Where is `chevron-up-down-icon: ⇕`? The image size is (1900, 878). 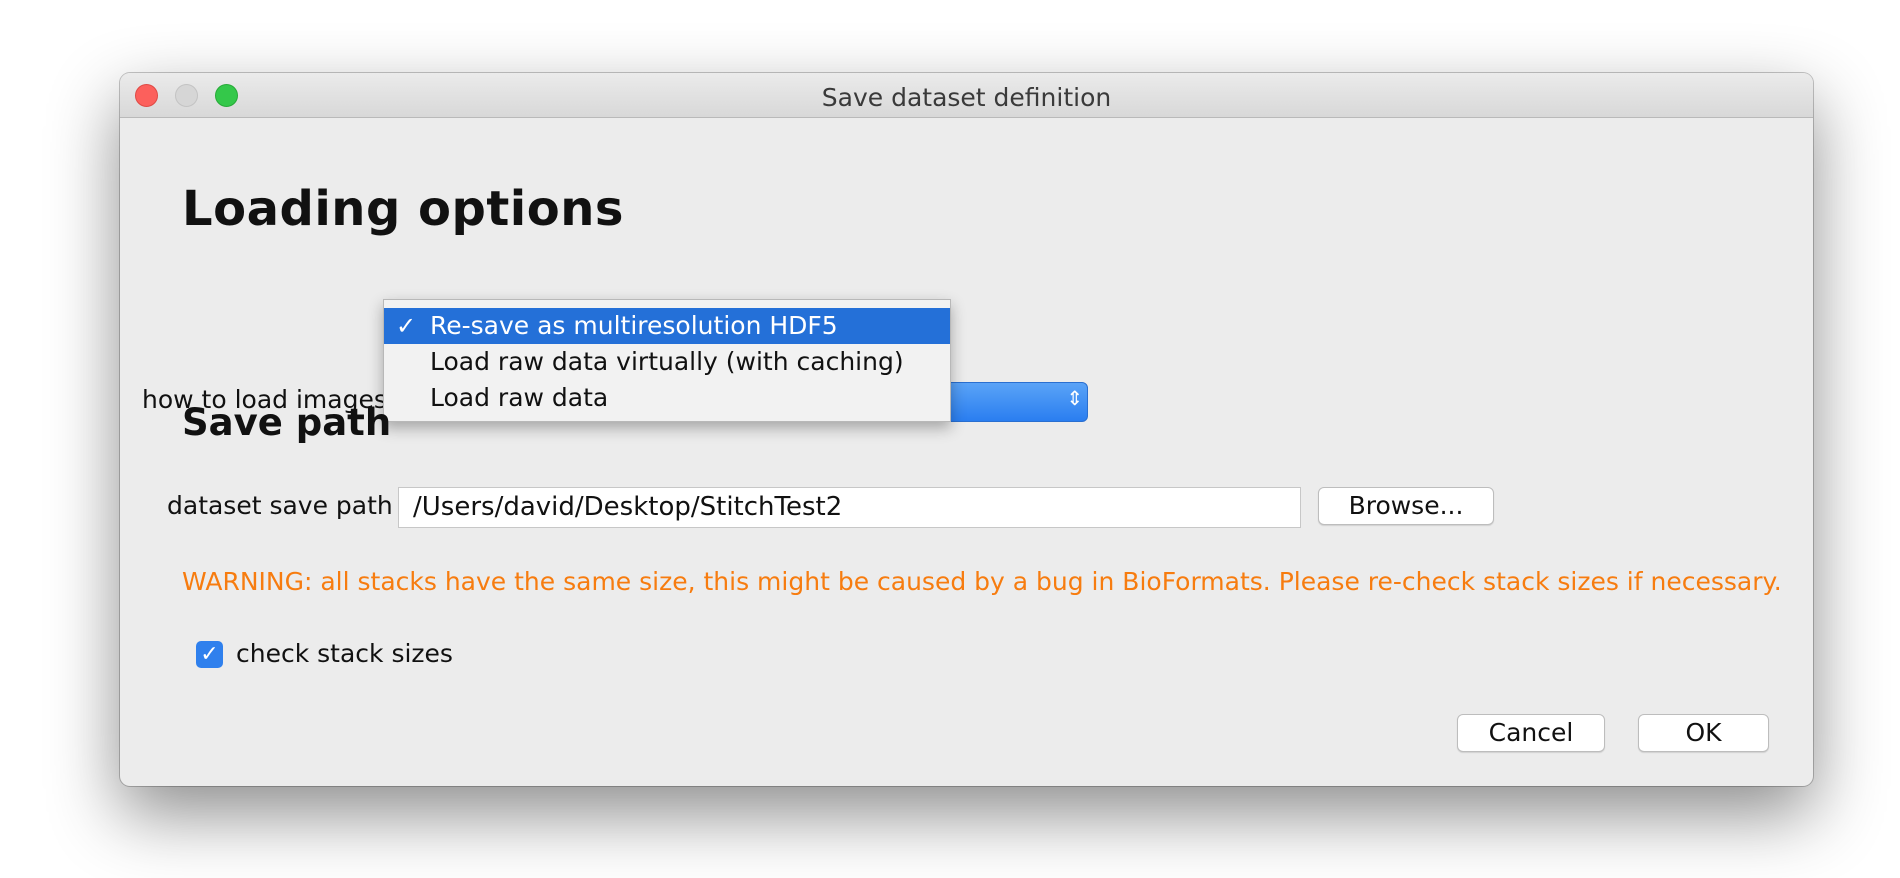 chevron-up-down-icon: ⇕ is located at coordinates (1074, 398).